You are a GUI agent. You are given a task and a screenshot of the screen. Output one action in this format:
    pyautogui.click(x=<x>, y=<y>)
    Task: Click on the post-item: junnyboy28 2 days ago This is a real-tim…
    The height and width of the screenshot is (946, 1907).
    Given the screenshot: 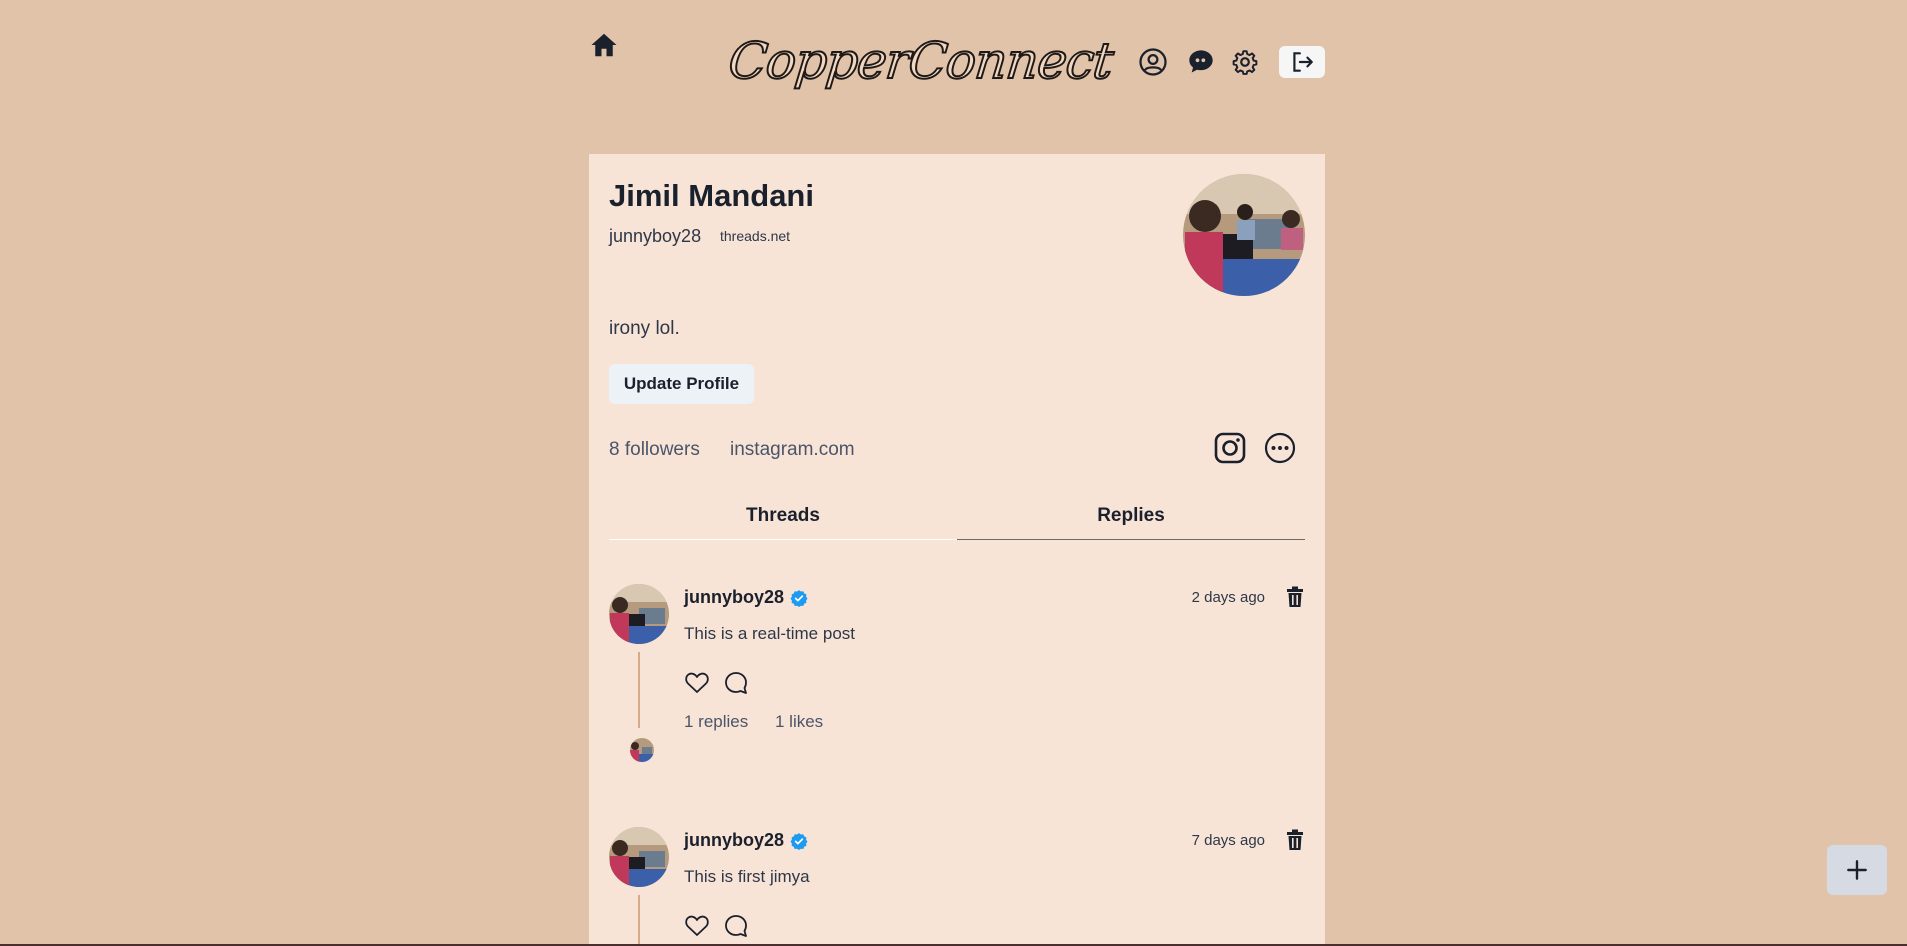 What is the action you would take?
    pyautogui.click(x=957, y=684)
    